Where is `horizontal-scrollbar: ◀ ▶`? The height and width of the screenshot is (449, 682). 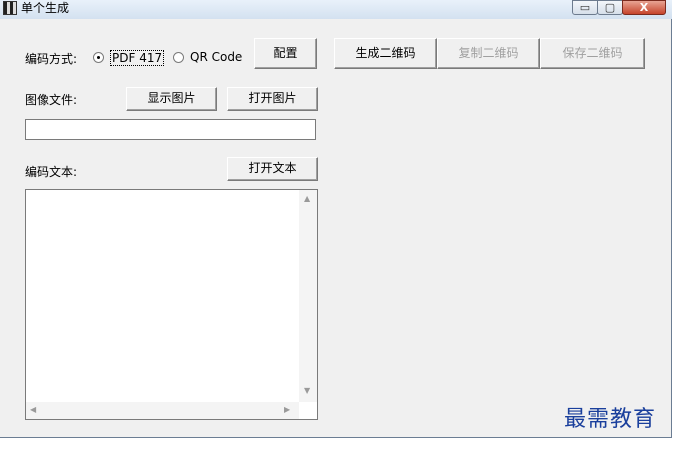
horizontal-scrollbar: ◀ ▶ is located at coordinates (162, 410).